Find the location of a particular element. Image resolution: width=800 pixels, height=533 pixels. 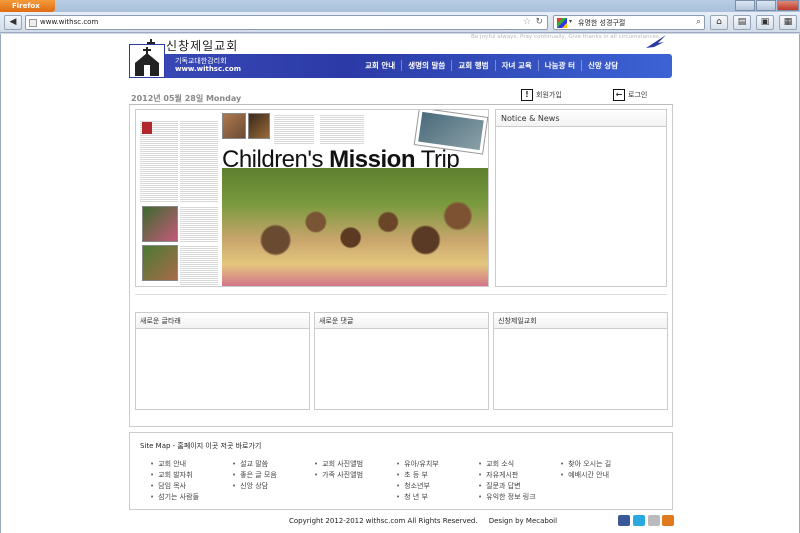

sitemap-link: 유익한 정보 링크 is located at coordinates (519, 497).